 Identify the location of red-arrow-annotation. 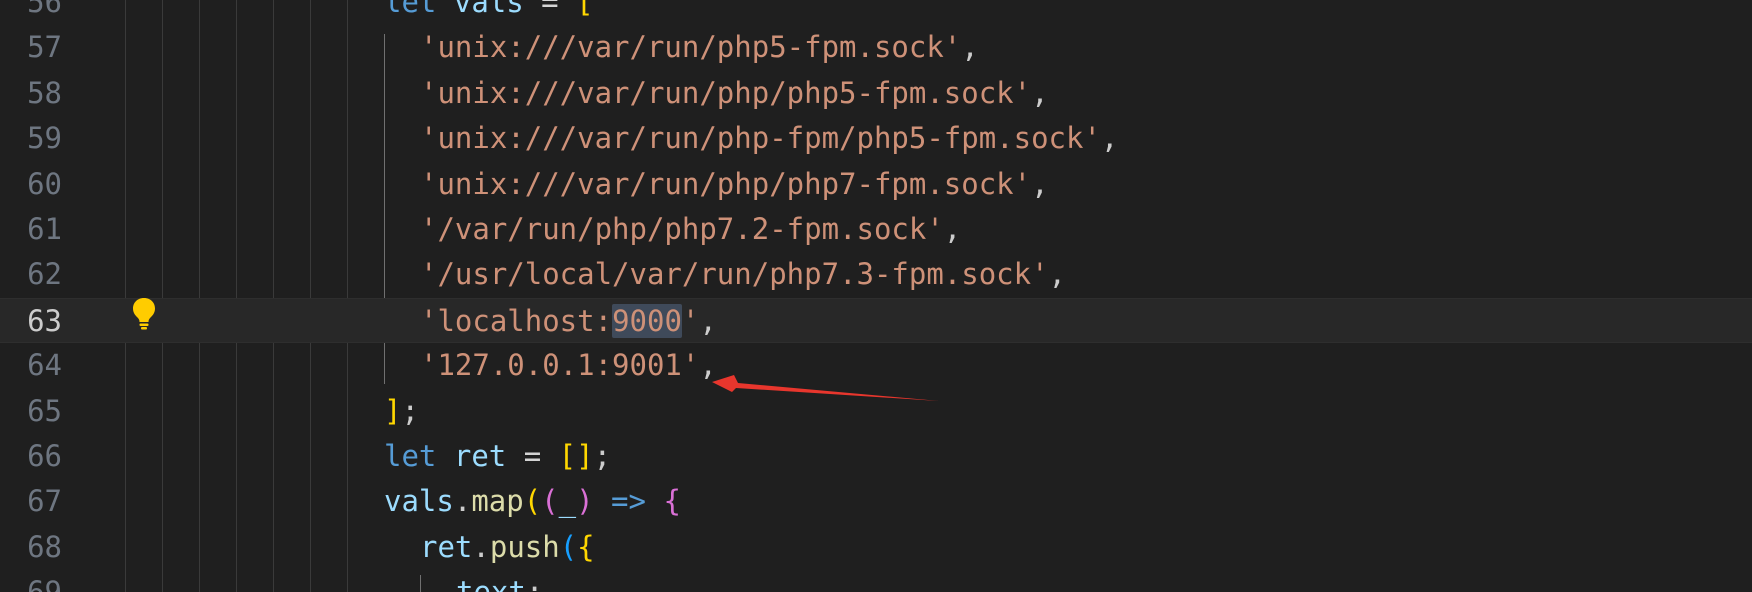
(825, 388).